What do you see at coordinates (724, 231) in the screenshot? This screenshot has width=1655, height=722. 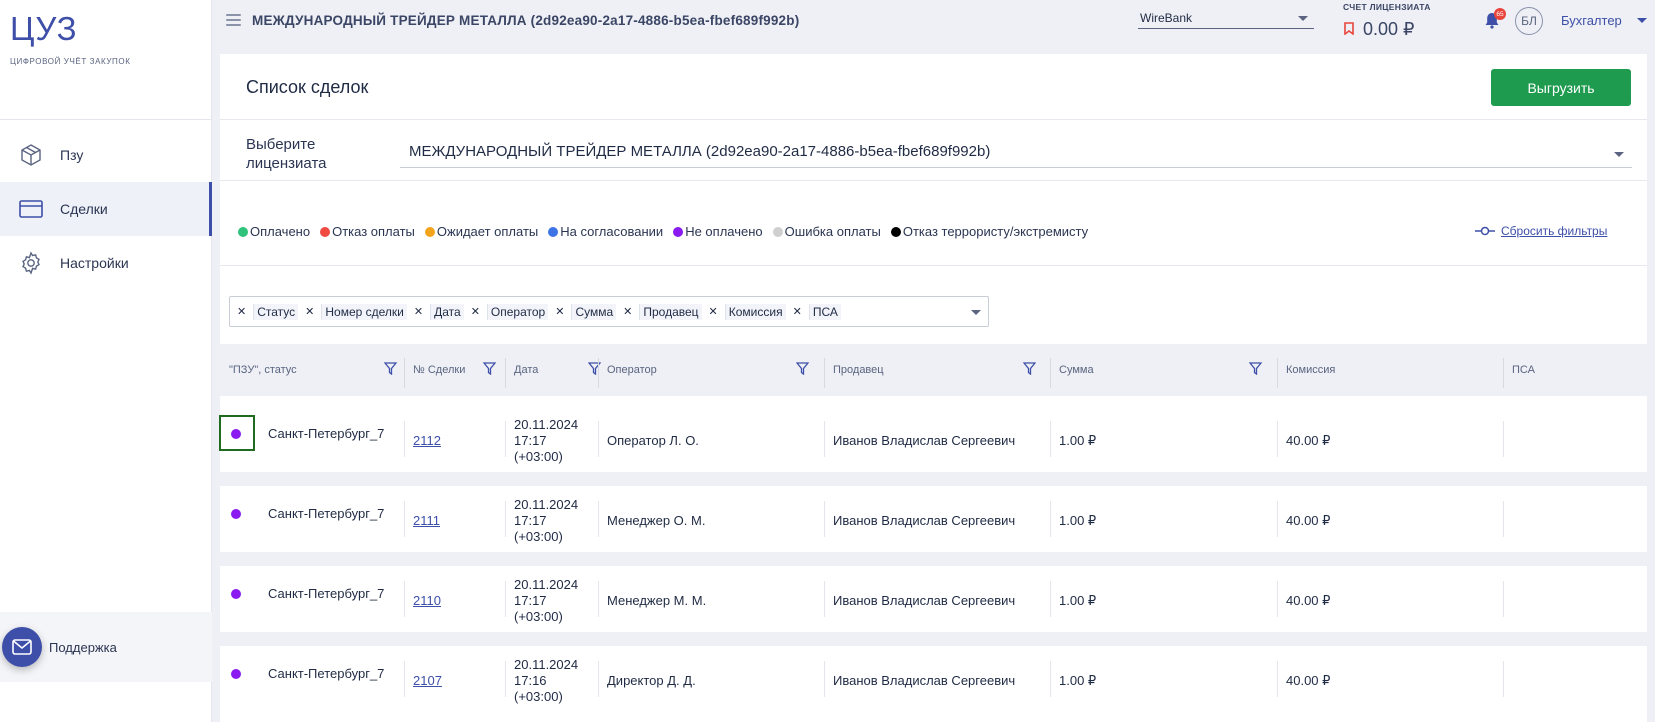 I see `legend-label: Не оплачено` at bounding box center [724, 231].